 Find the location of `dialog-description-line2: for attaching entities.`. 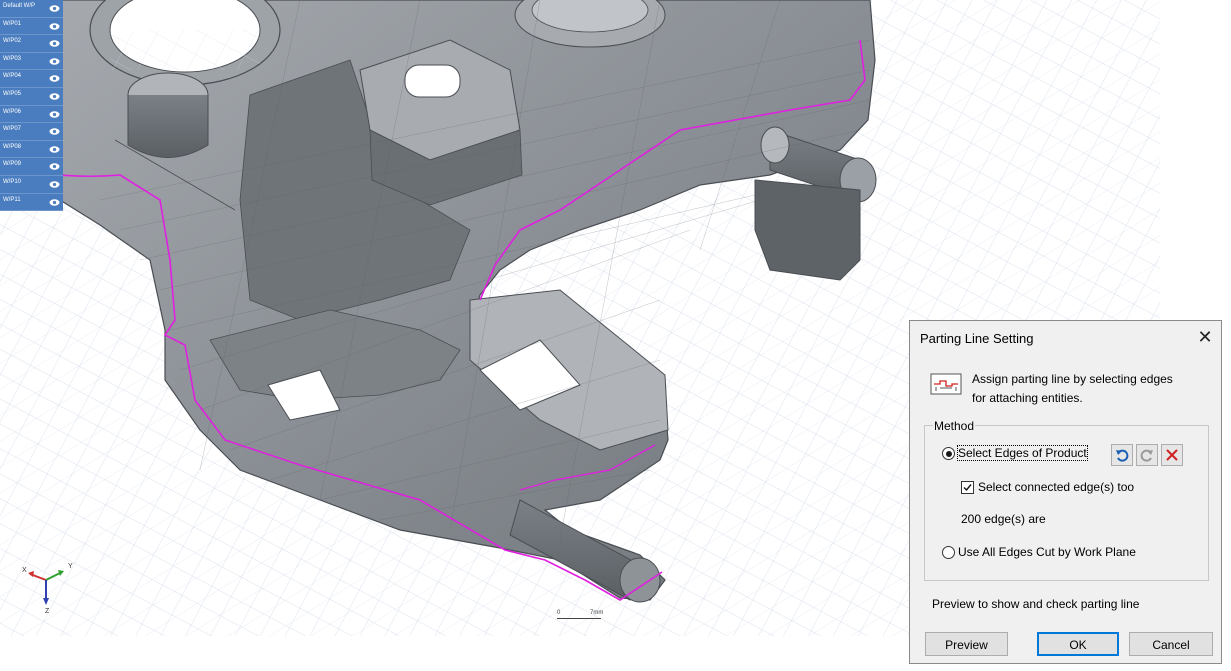

dialog-description-line2: for attaching entities. is located at coordinates (1027, 398).